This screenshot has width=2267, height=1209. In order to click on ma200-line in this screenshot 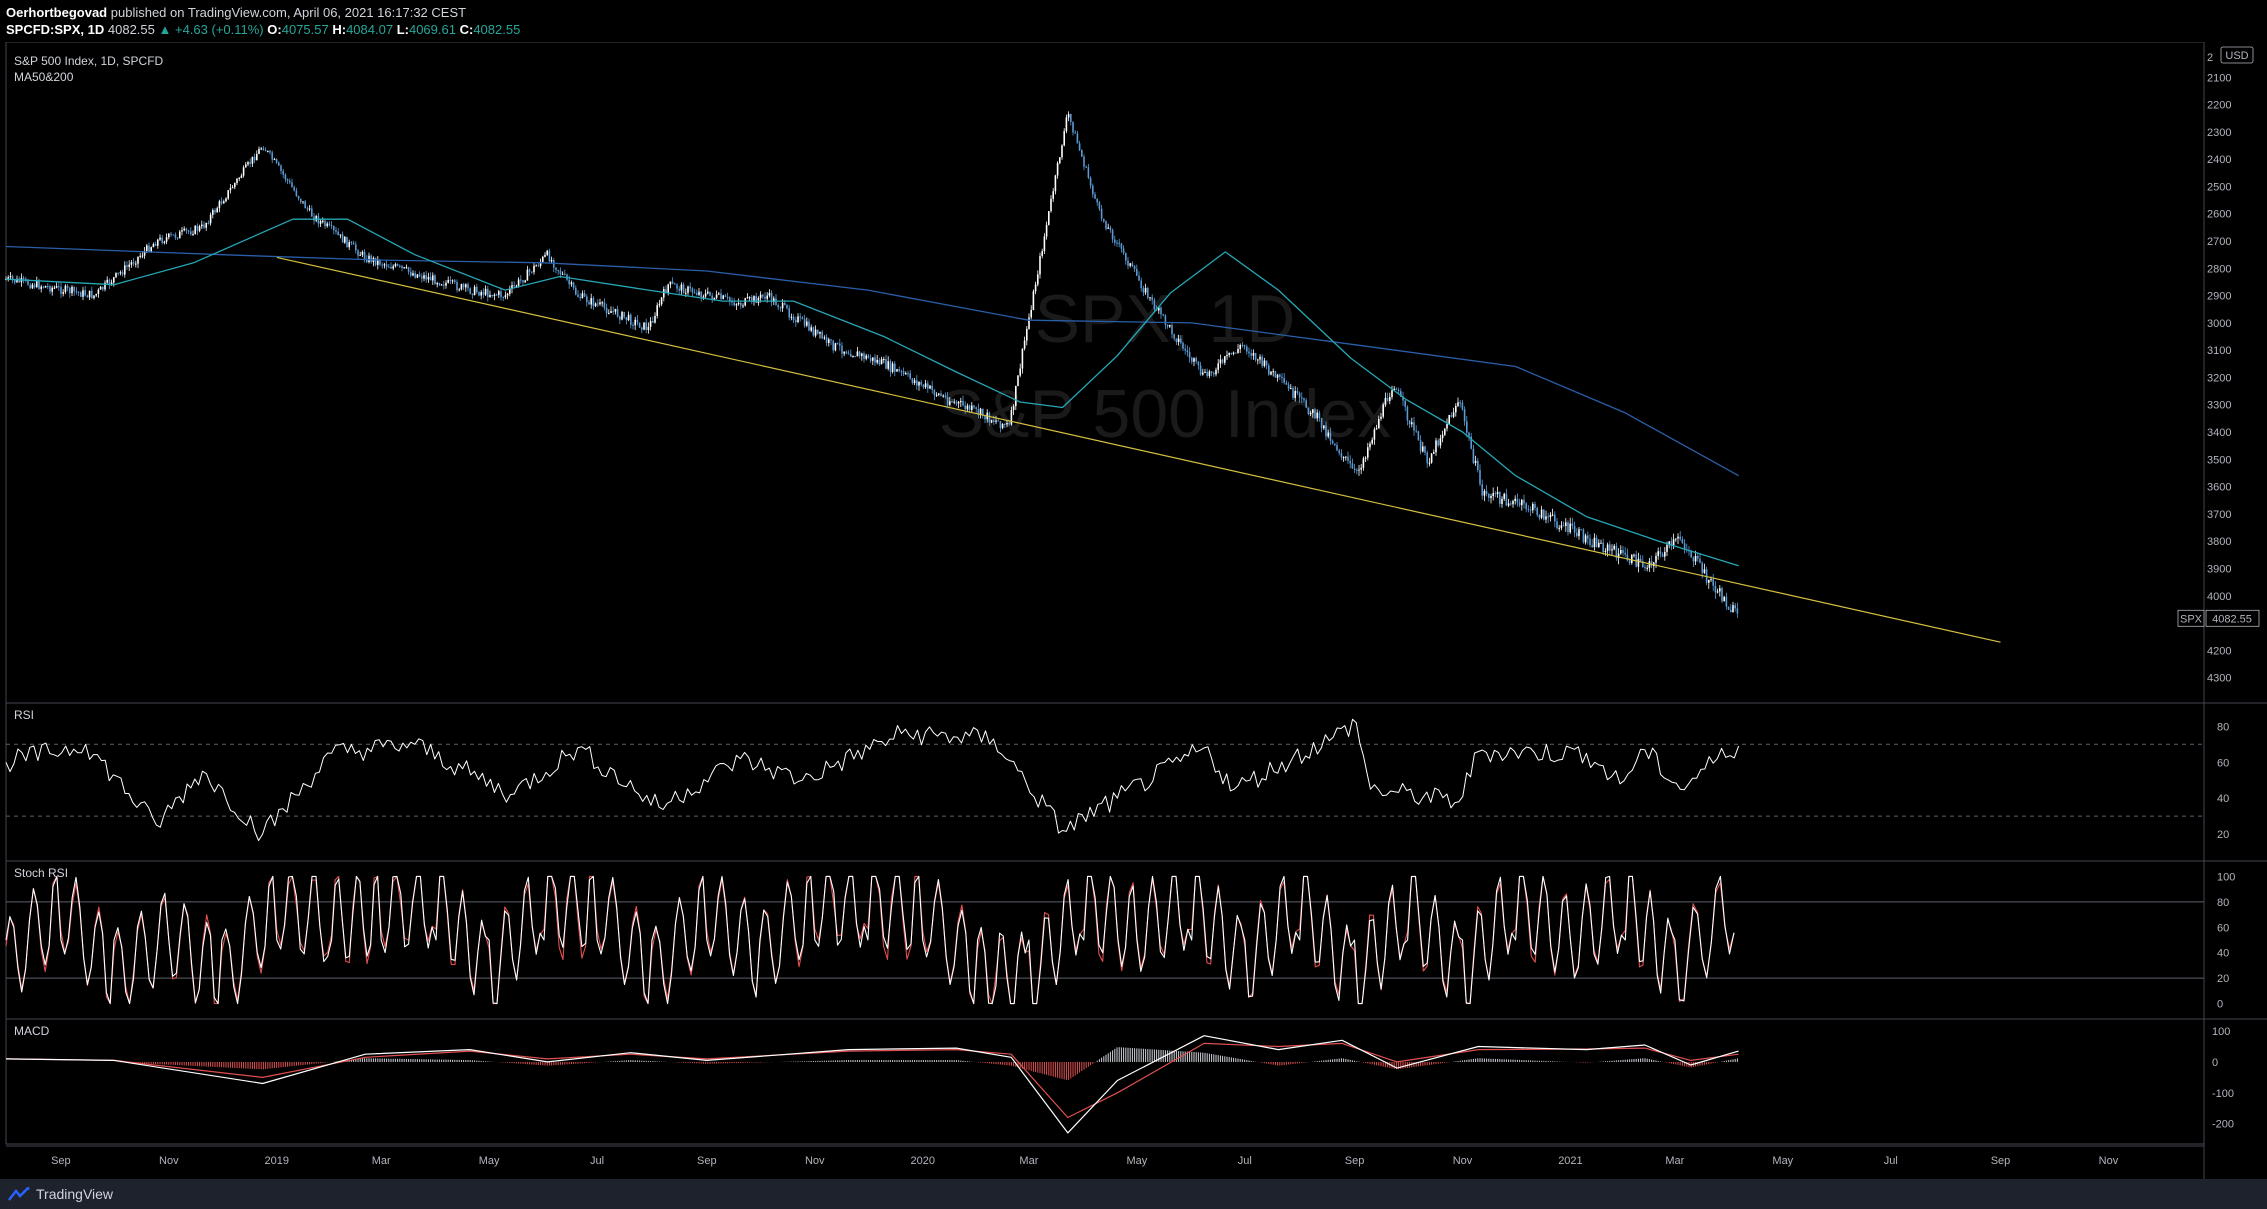, I will do `click(872, 361)`.